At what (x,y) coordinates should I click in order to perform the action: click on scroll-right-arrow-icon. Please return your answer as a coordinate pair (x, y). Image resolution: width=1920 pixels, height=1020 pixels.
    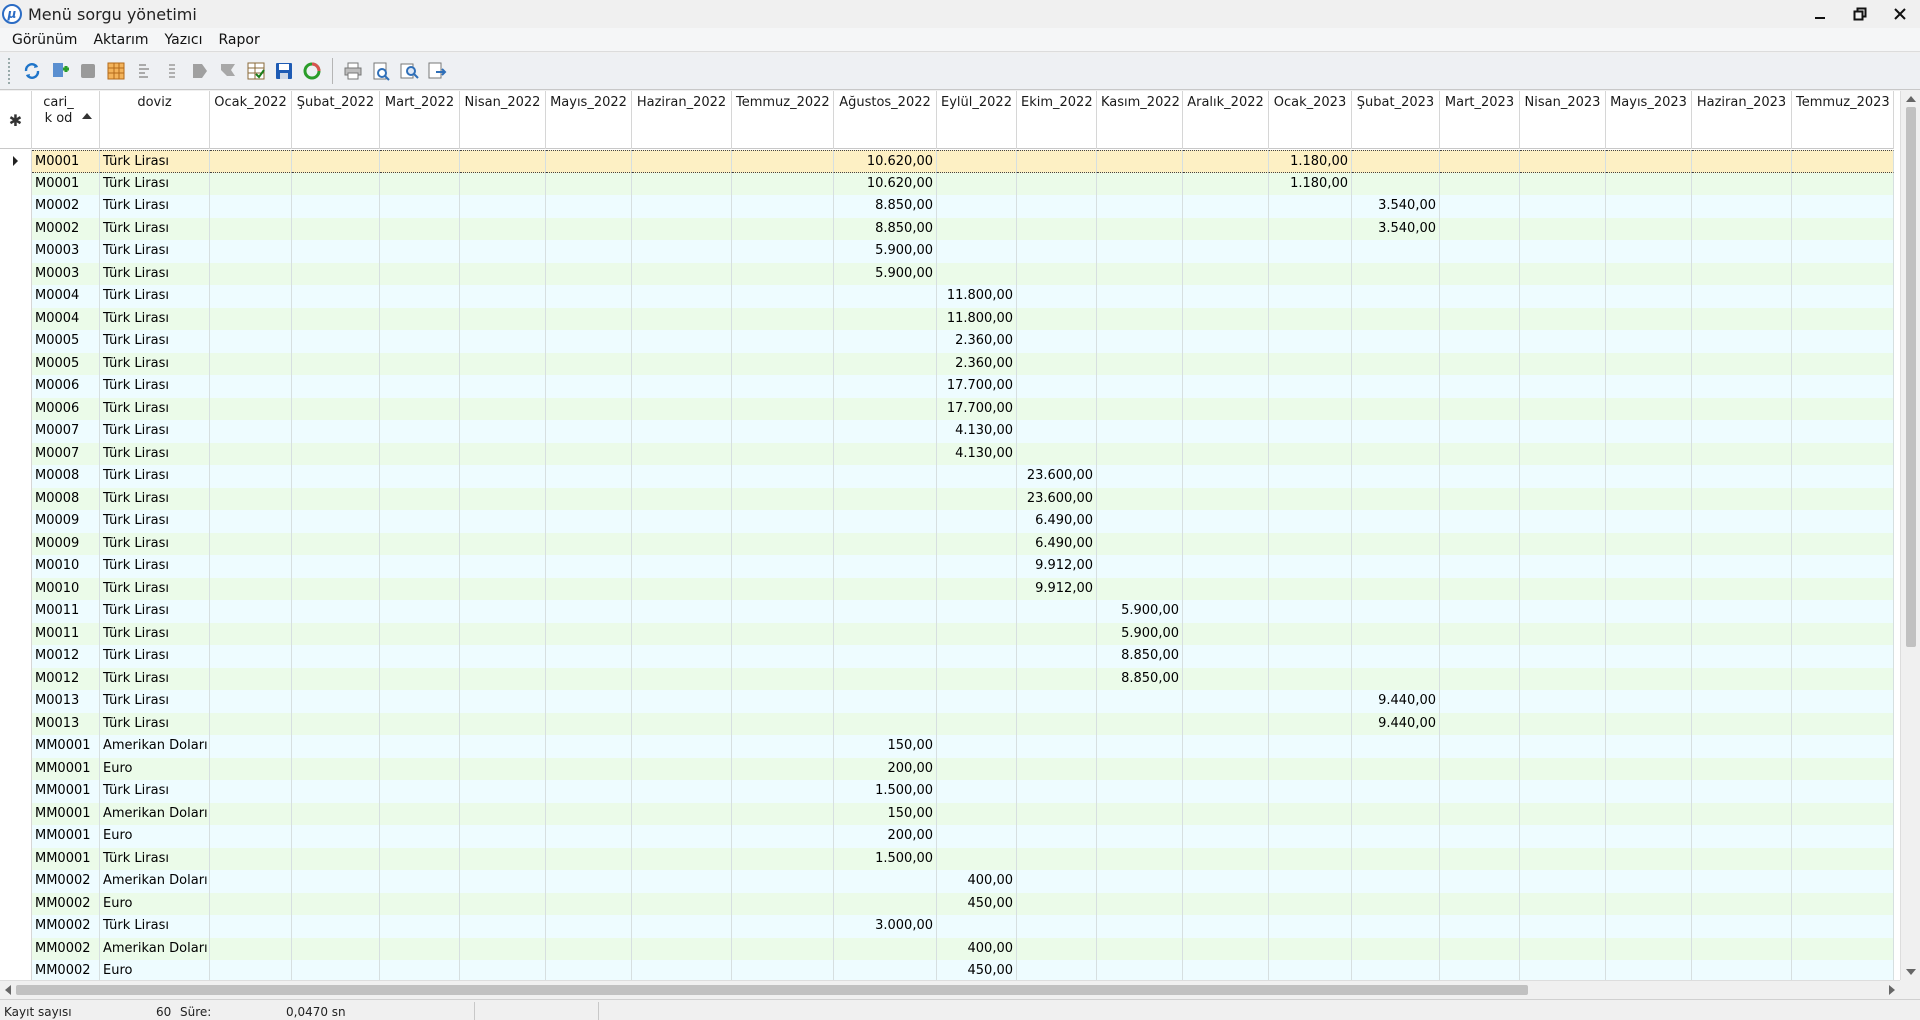
    Looking at the image, I should click on (1892, 990).